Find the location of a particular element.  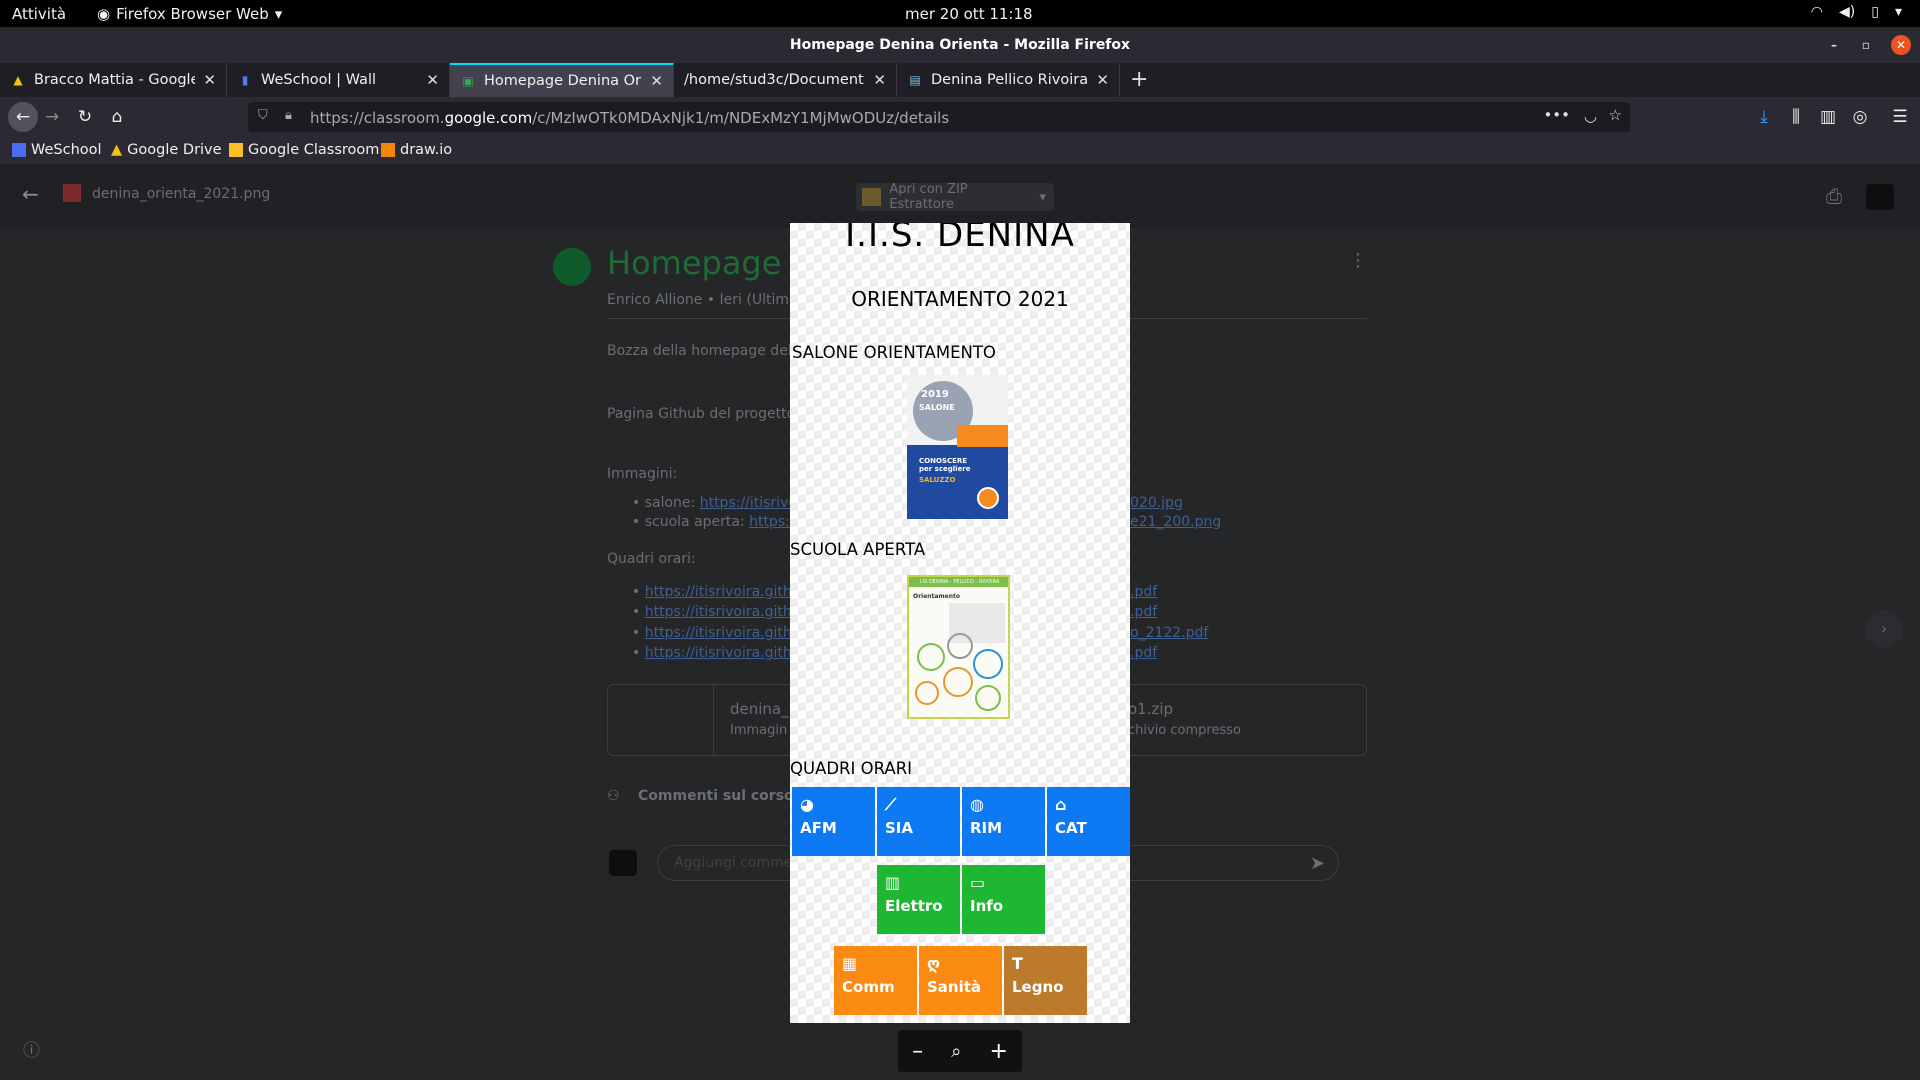

back-arrow-icon: ← is located at coordinates (30, 194).